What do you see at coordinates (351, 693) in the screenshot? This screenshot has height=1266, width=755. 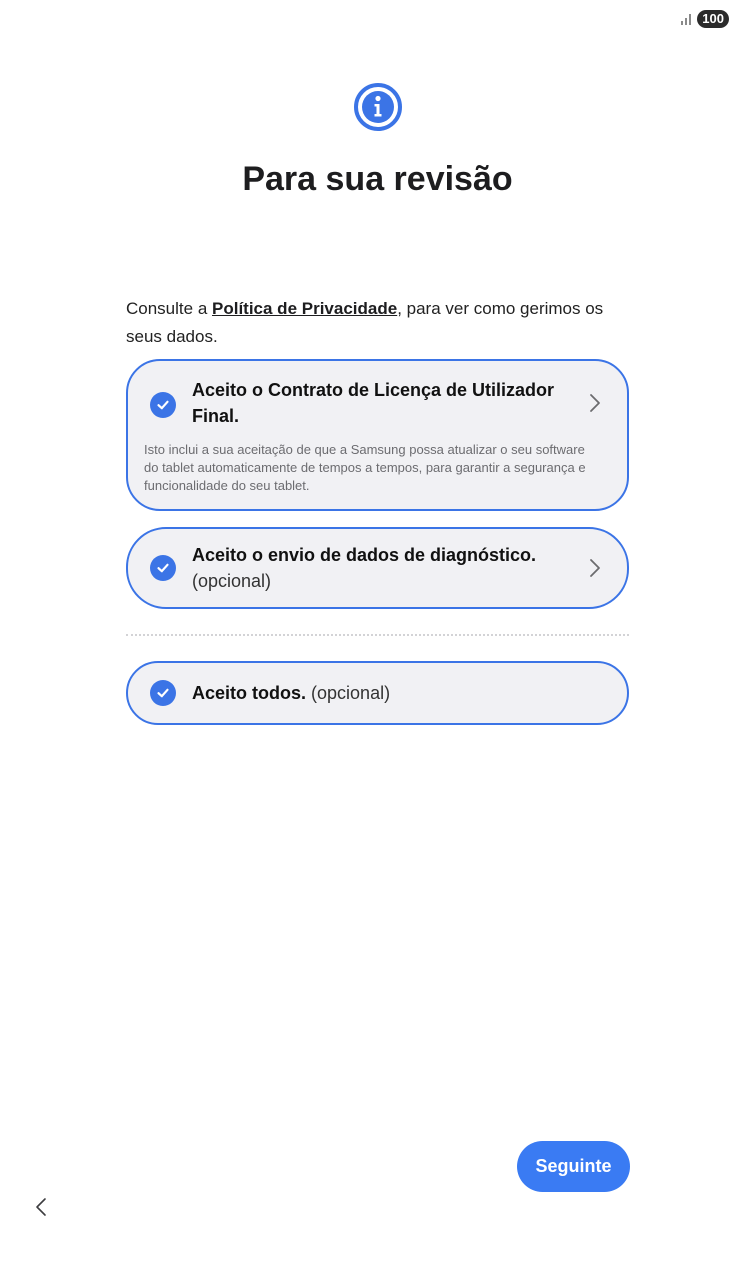 I see `accept-all-optional: (opcional)` at bounding box center [351, 693].